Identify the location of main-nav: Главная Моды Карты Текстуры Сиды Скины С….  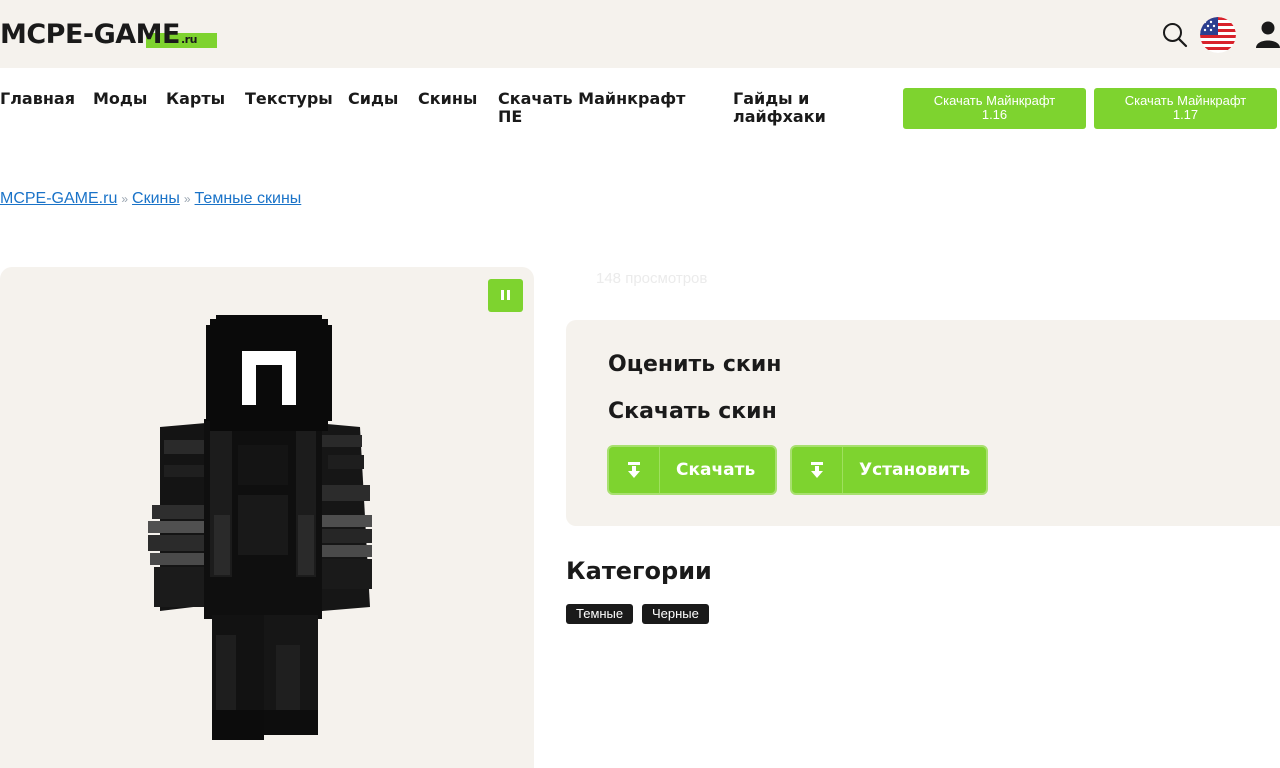
(640, 104).